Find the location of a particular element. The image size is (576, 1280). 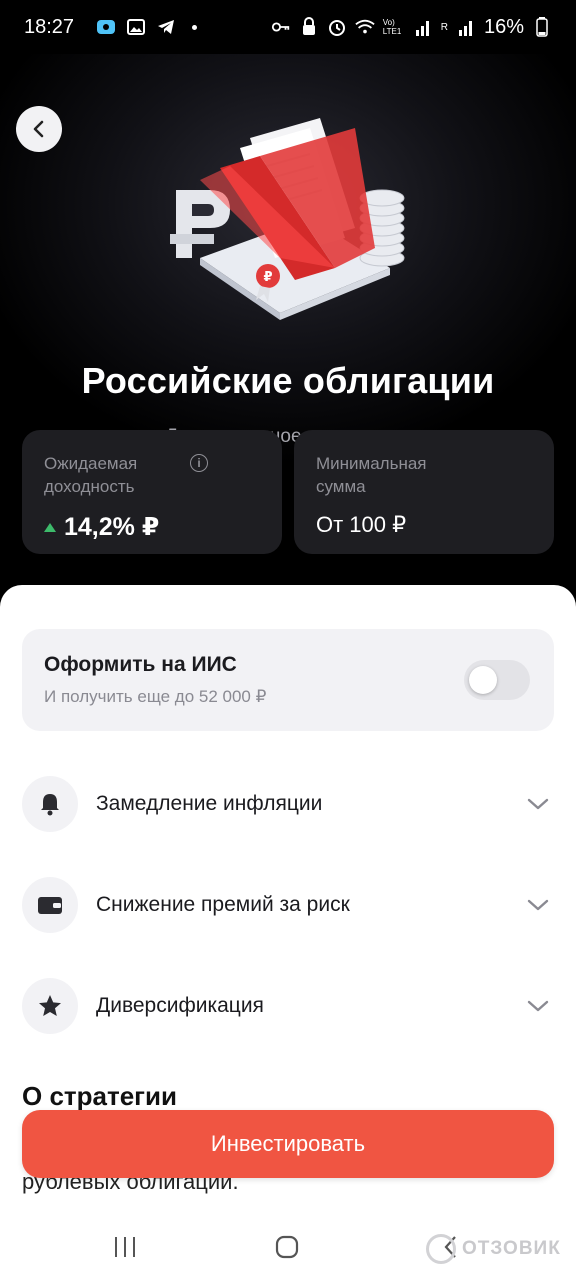

strategy-title: О стратегии is located at coordinates (99, 1096).